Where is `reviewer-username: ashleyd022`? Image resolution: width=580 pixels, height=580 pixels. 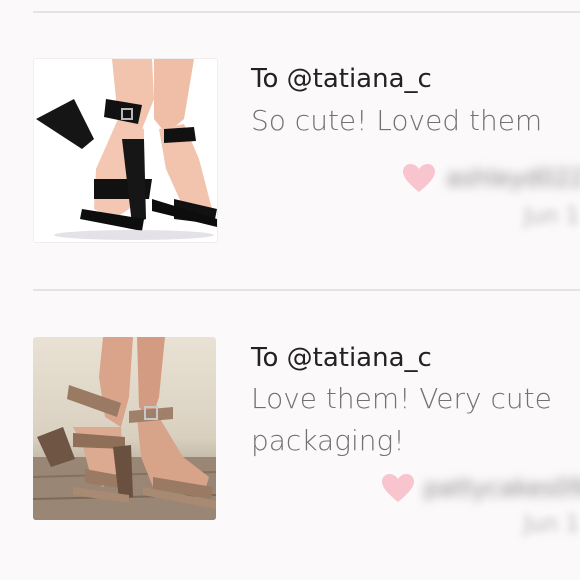 reviewer-username: ashleyd022 is located at coordinates (513, 178).